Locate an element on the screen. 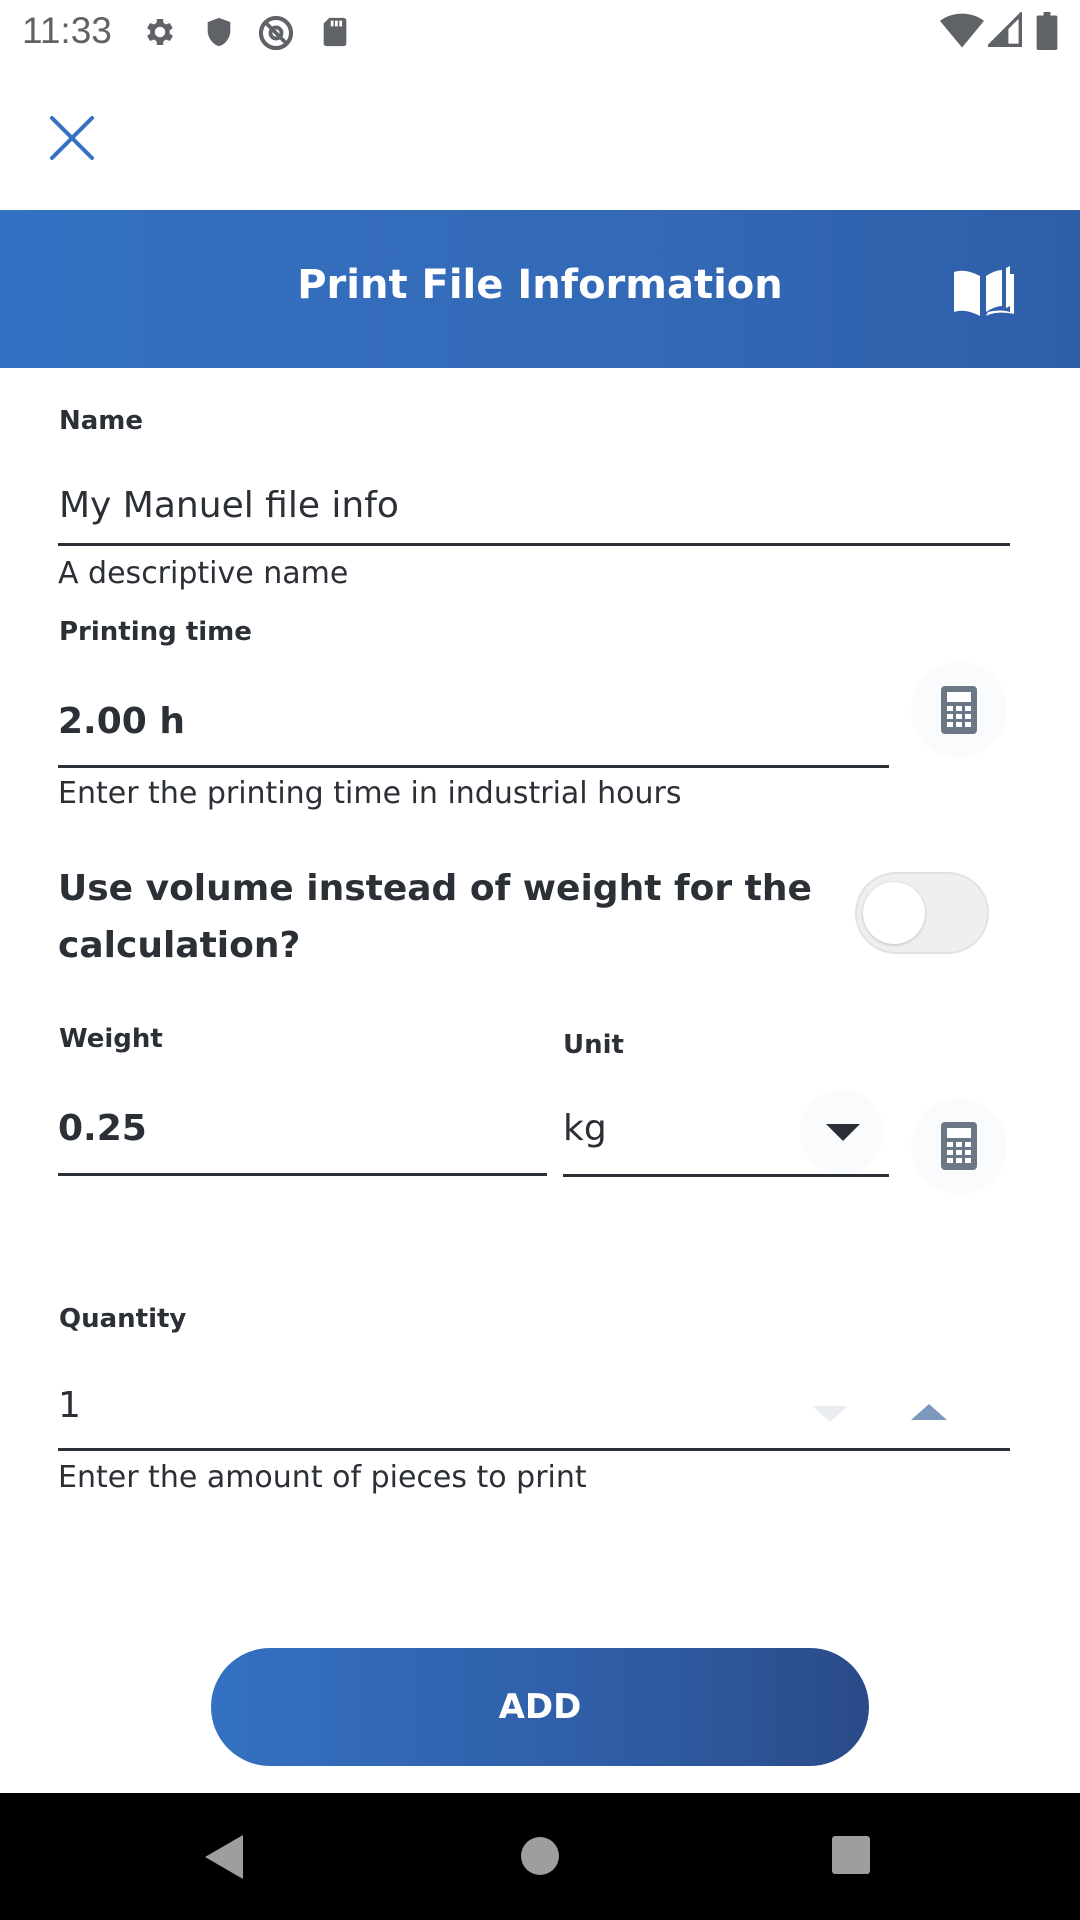  back-icon is located at coordinates (224, 1857).